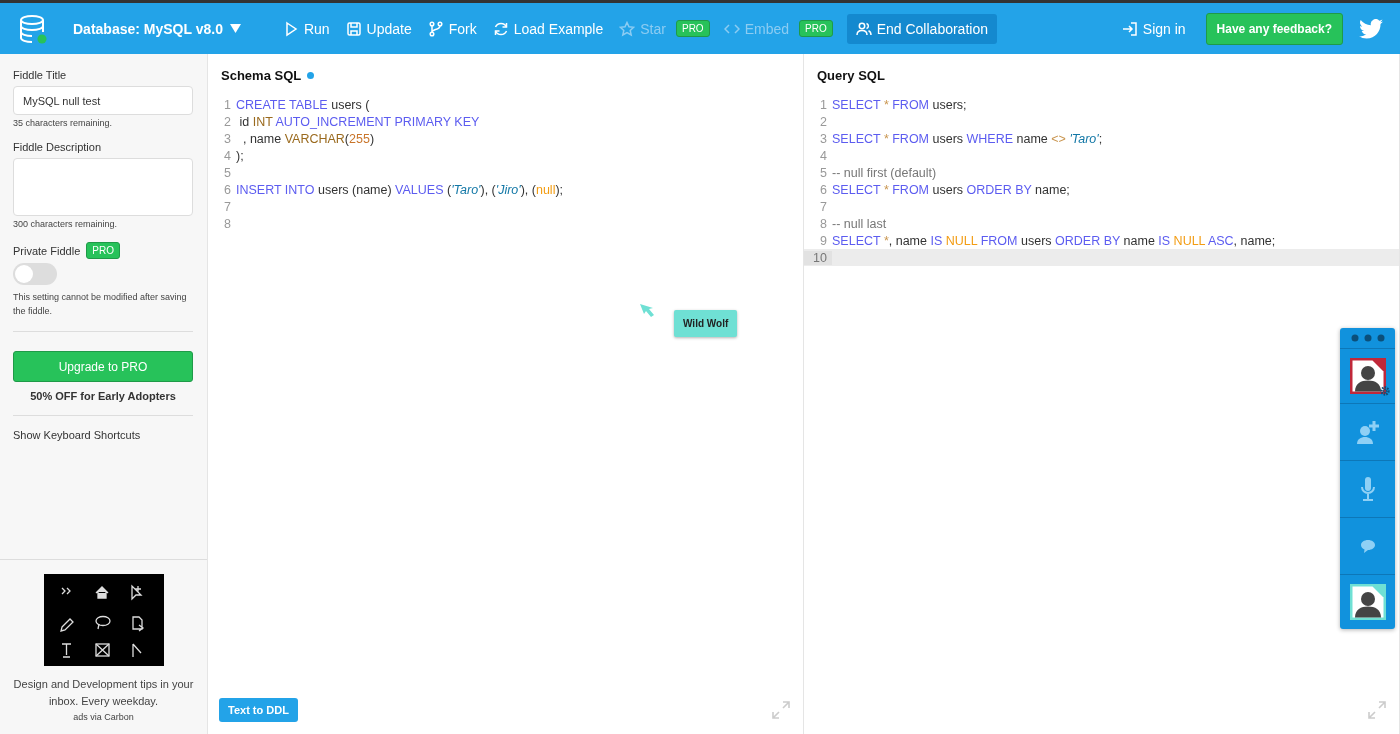 This screenshot has width=1400, height=734. I want to click on chat-icon, so click(1367, 546).